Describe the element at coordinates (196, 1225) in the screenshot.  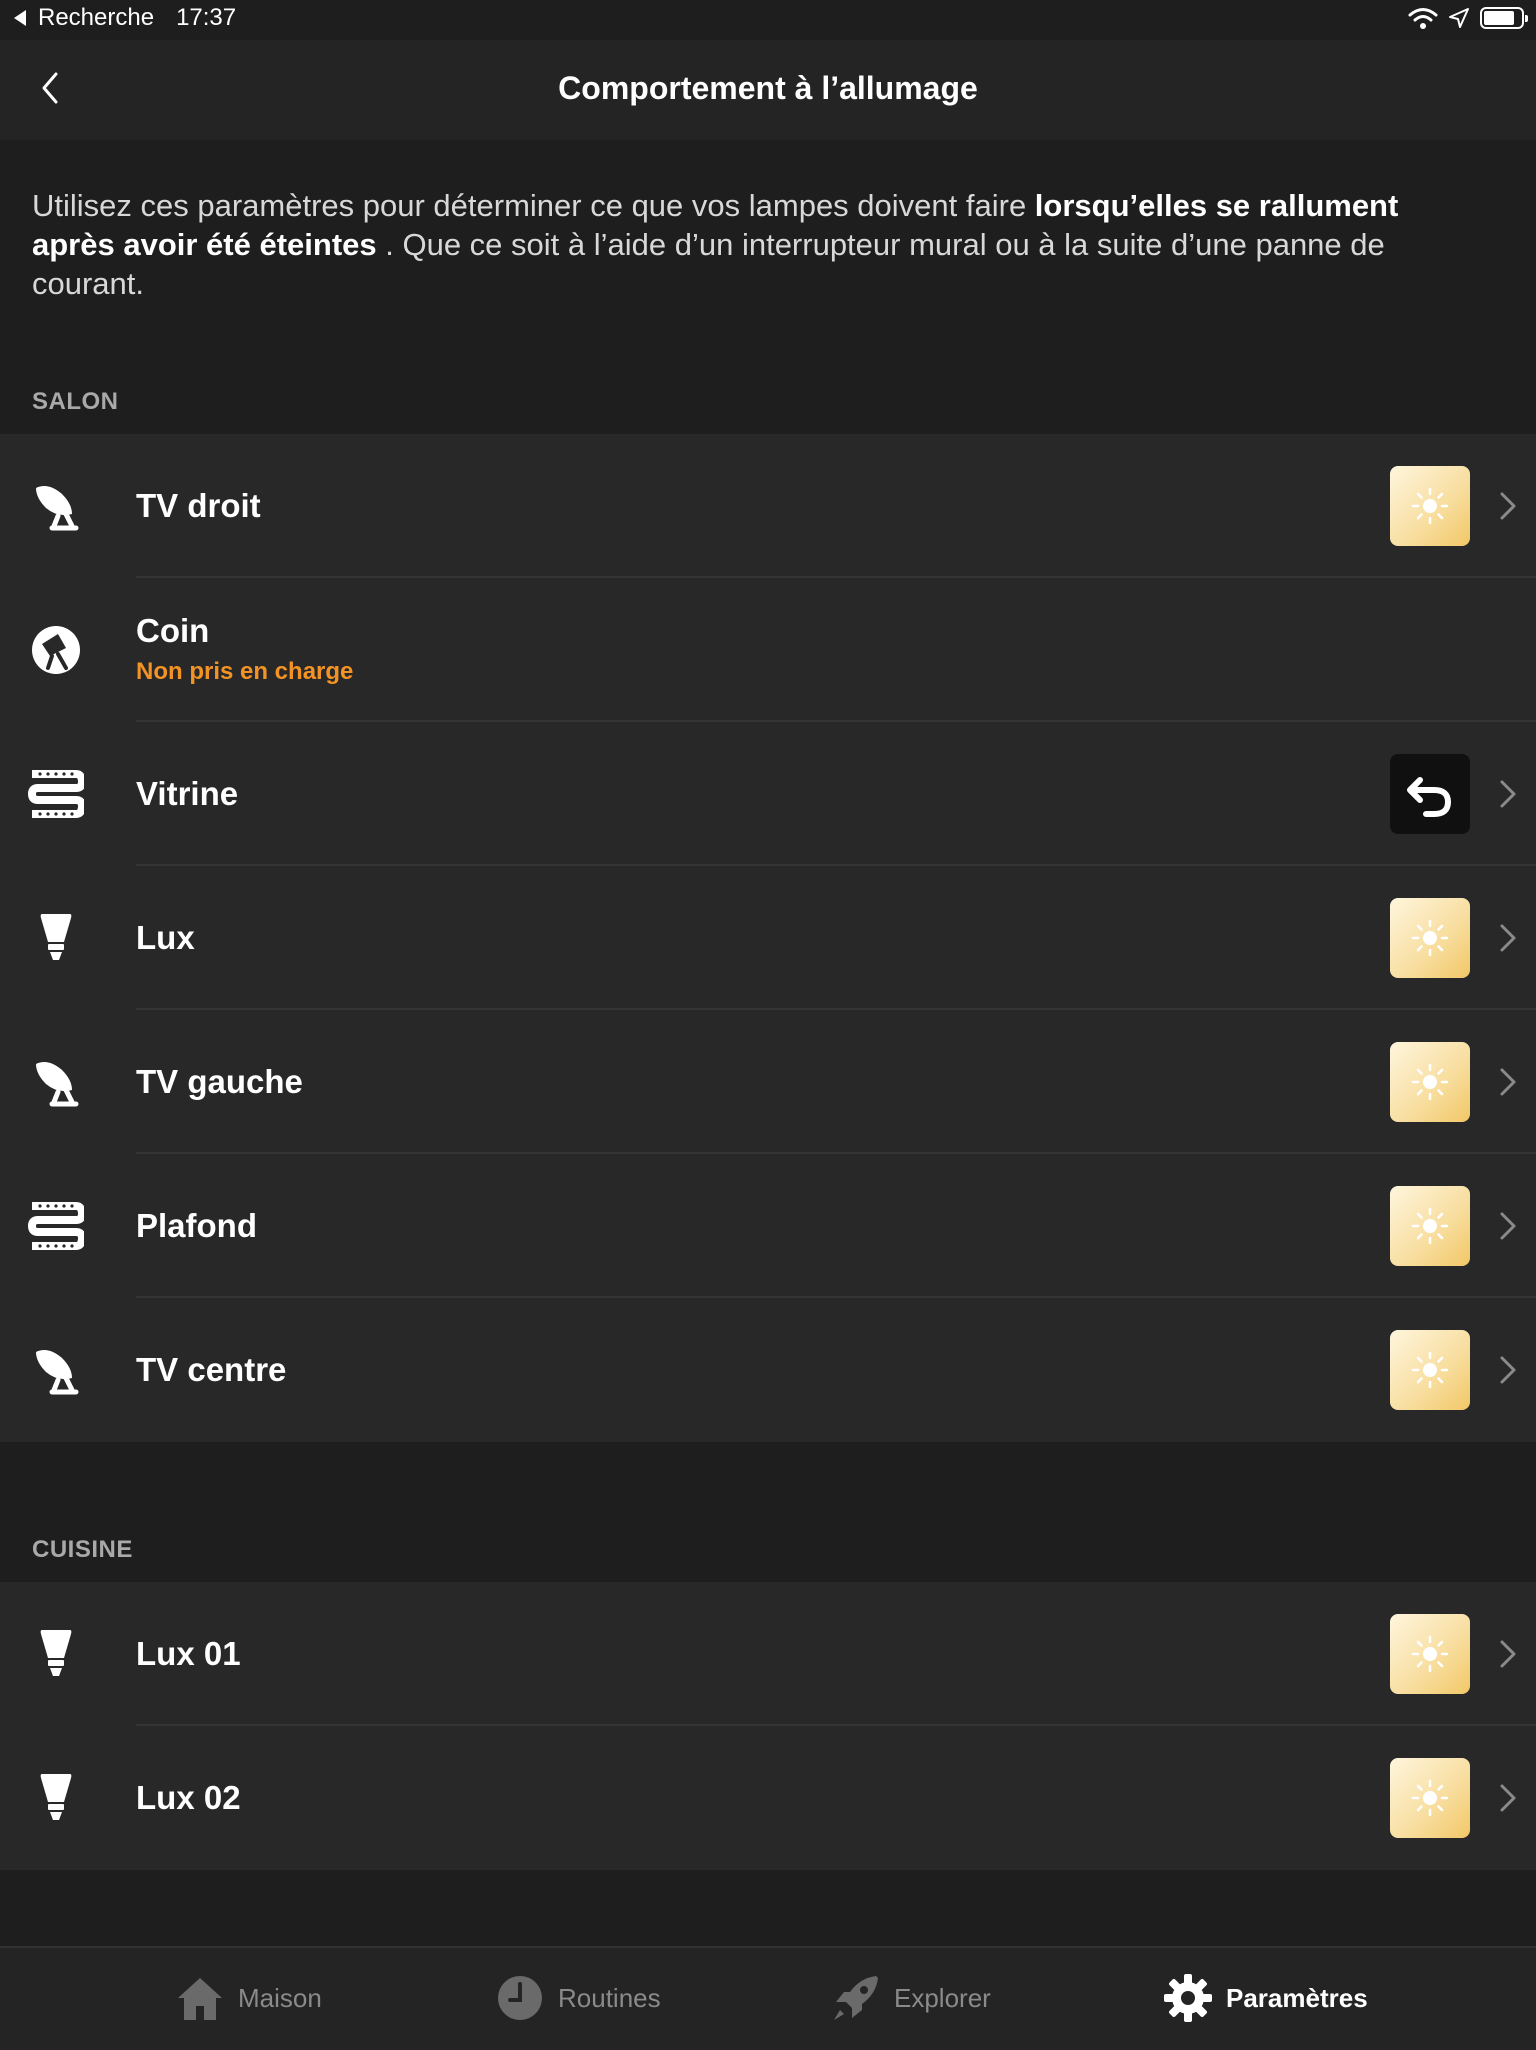
I see `row-label: Plafond` at that location.